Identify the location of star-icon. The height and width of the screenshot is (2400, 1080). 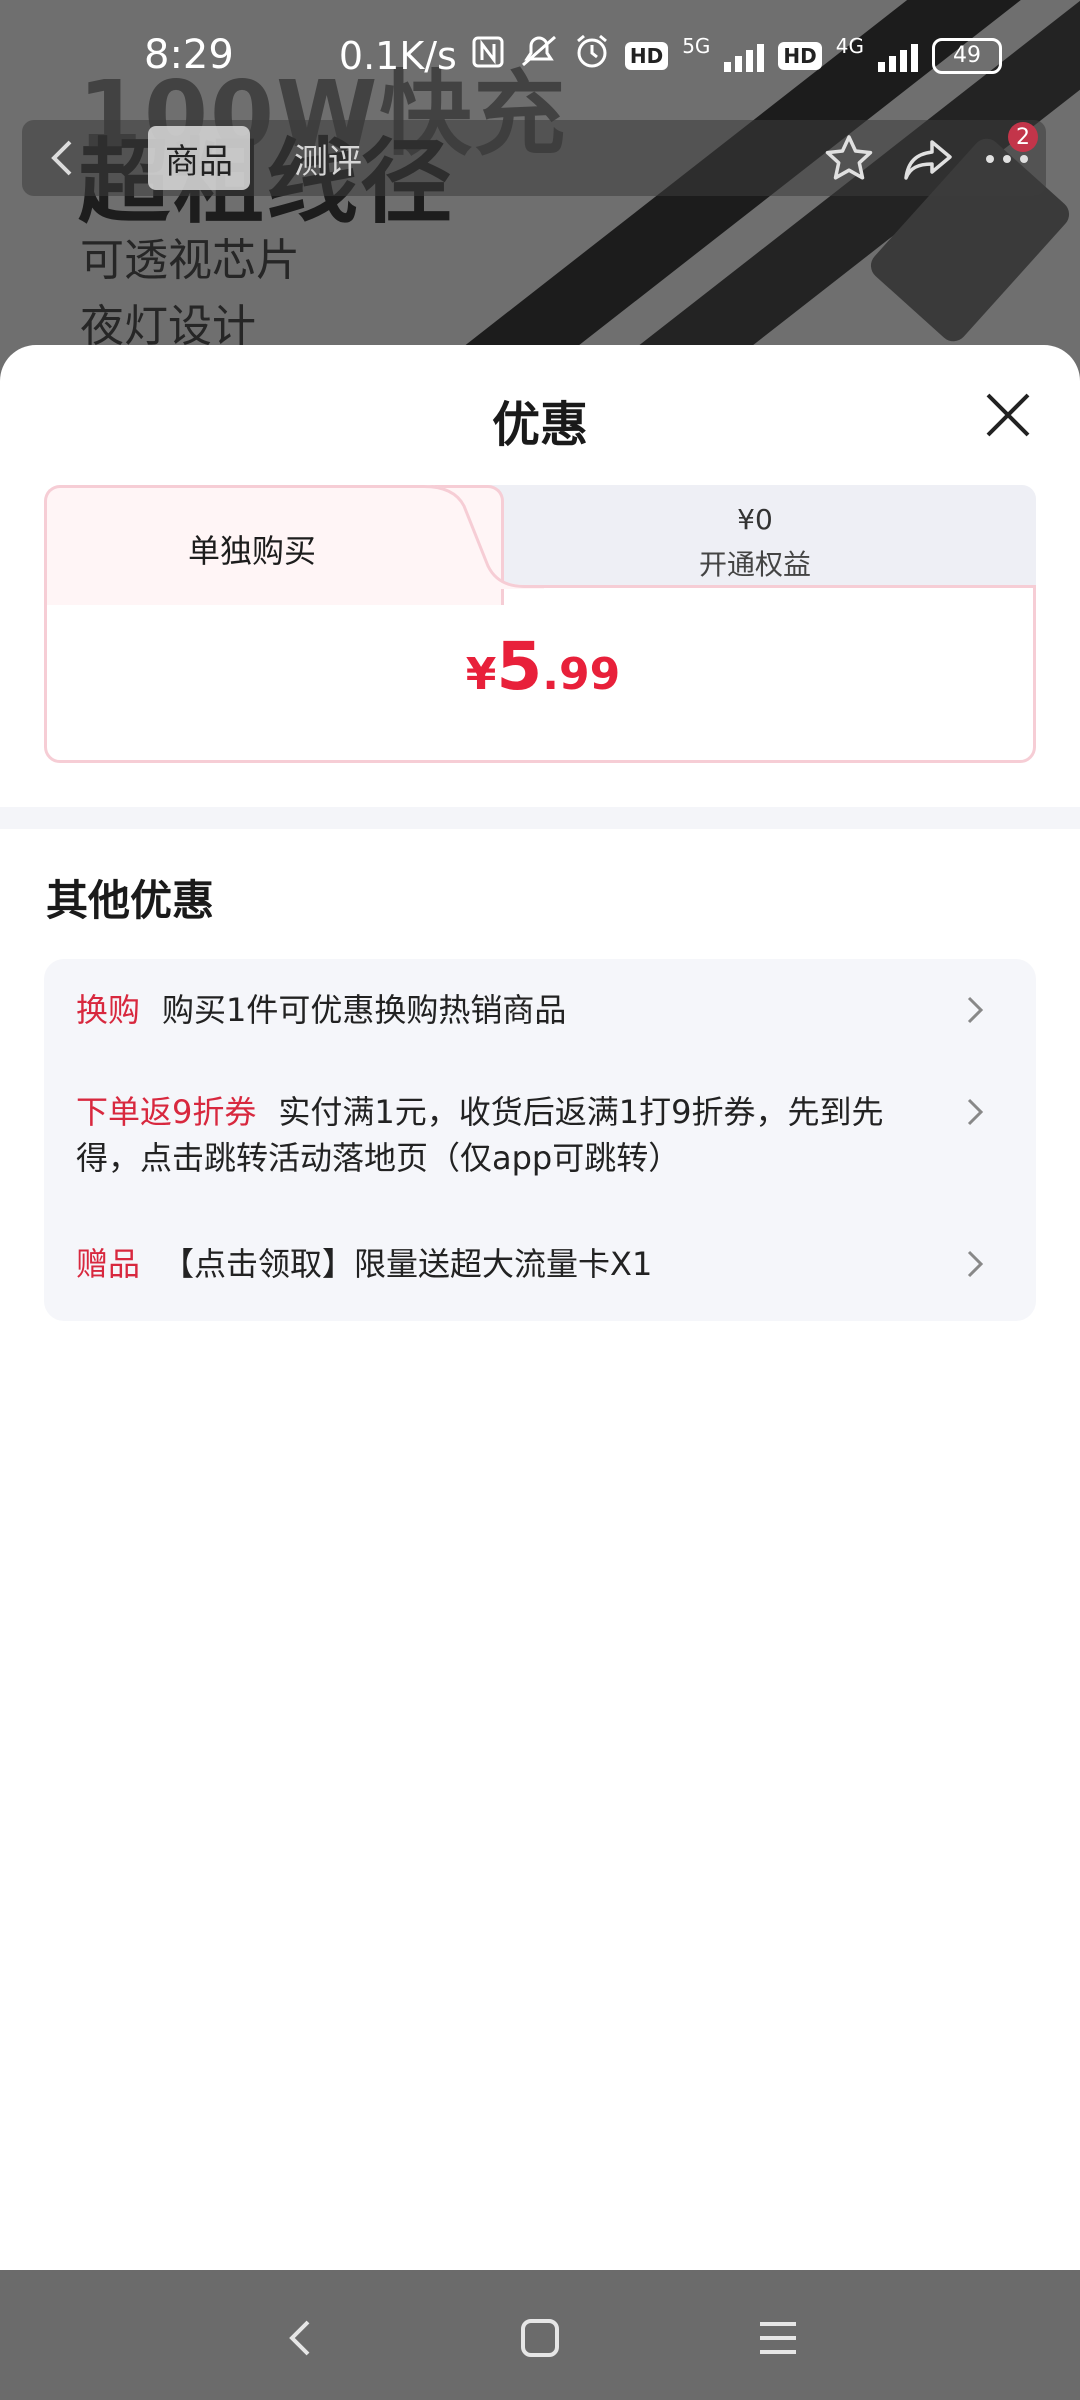
(849, 157).